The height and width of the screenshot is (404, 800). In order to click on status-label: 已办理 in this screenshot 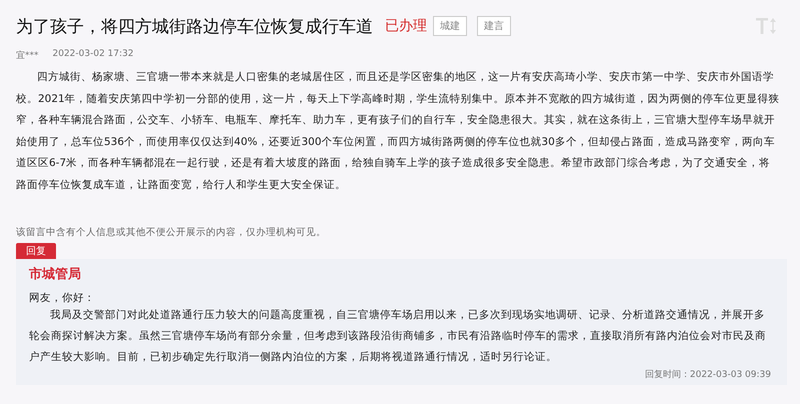, I will do `click(406, 26)`.